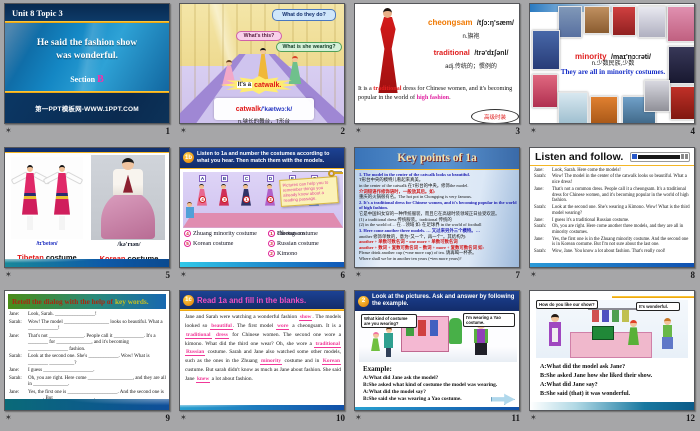  Describe the element at coordinates (283, 327) in the screenshot. I see `paragraph-segment: wore` at that location.